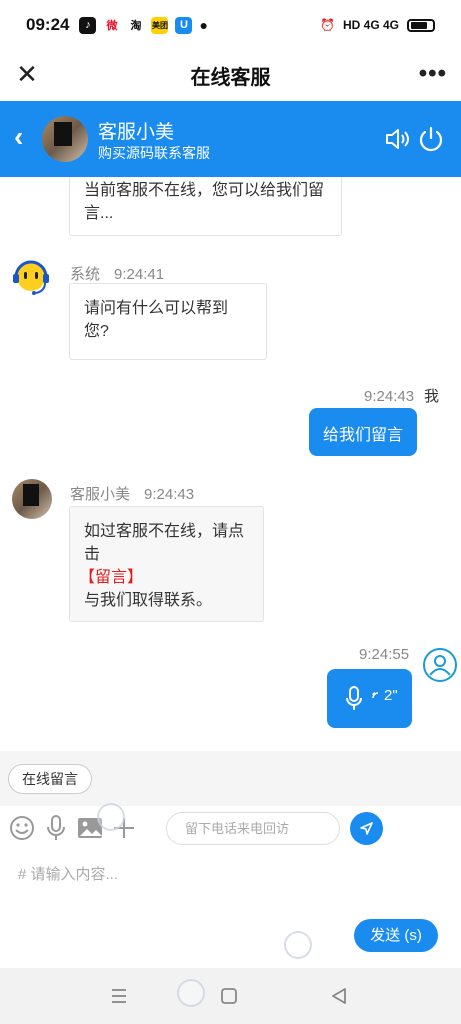  What do you see at coordinates (112, 26) in the screenshot?
I see `weibo-icon: 微` at bounding box center [112, 26].